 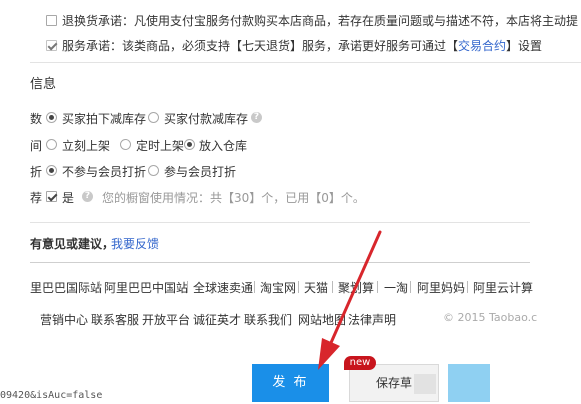 I want to click on listing-option-scheduled, so click(x=125, y=144).